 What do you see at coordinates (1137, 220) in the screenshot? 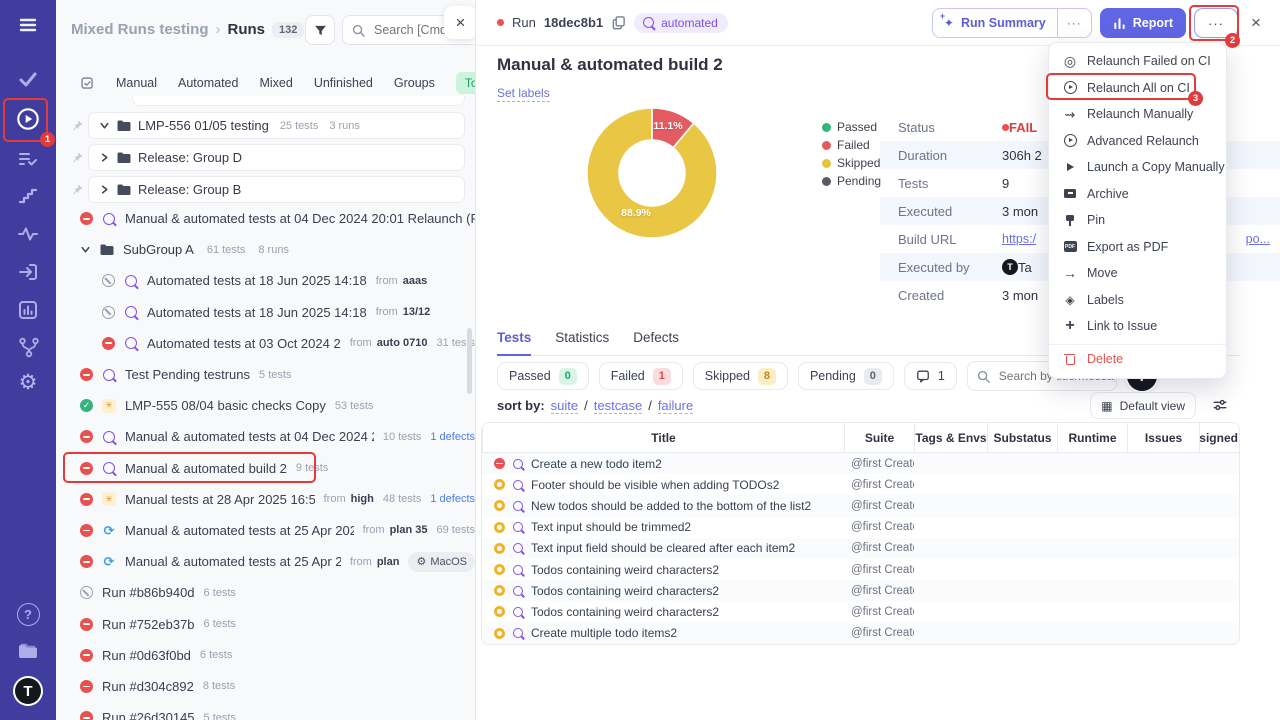
I see `menu-item: Pin` at bounding box center [1137, 220].